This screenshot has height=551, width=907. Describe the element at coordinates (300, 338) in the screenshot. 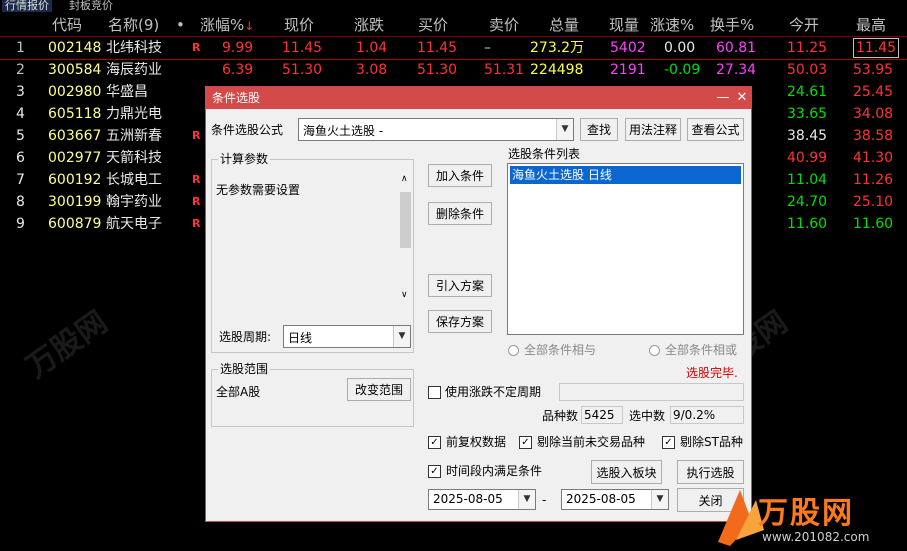

I see `period-value: 日线` at that location.